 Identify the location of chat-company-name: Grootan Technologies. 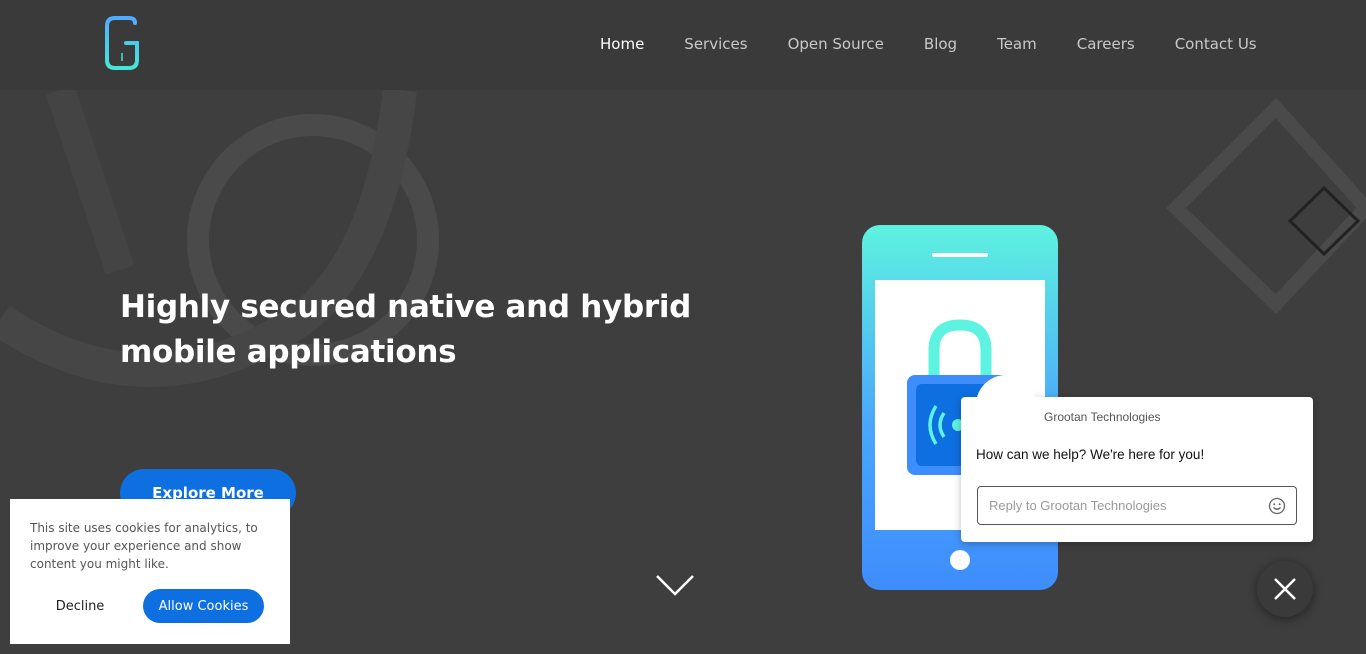
(1102, 417).